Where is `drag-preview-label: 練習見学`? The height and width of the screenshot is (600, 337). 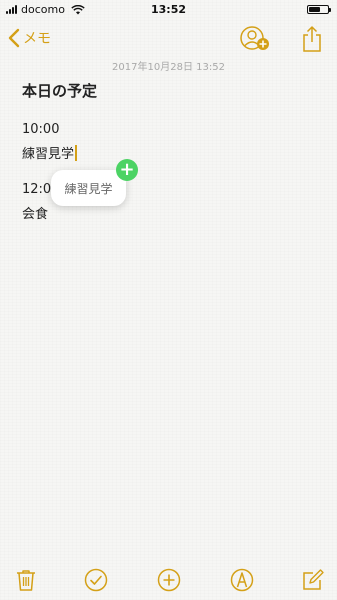 drag-preview-label: 練習見学 is located at coordinates (88, 188).